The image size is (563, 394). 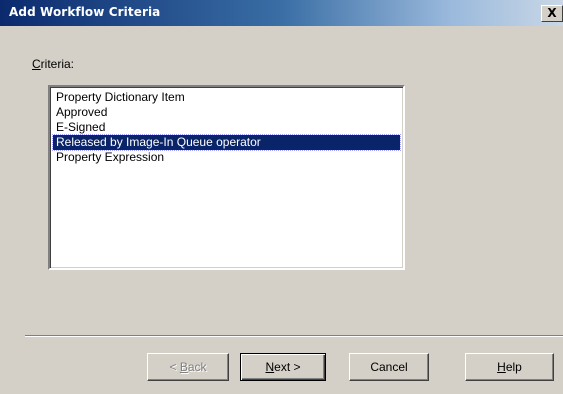 What do you see at coordinates (270, 367) in the screenshot?
I see `next-button-accelerator: N` at bounding box center [270, 367].